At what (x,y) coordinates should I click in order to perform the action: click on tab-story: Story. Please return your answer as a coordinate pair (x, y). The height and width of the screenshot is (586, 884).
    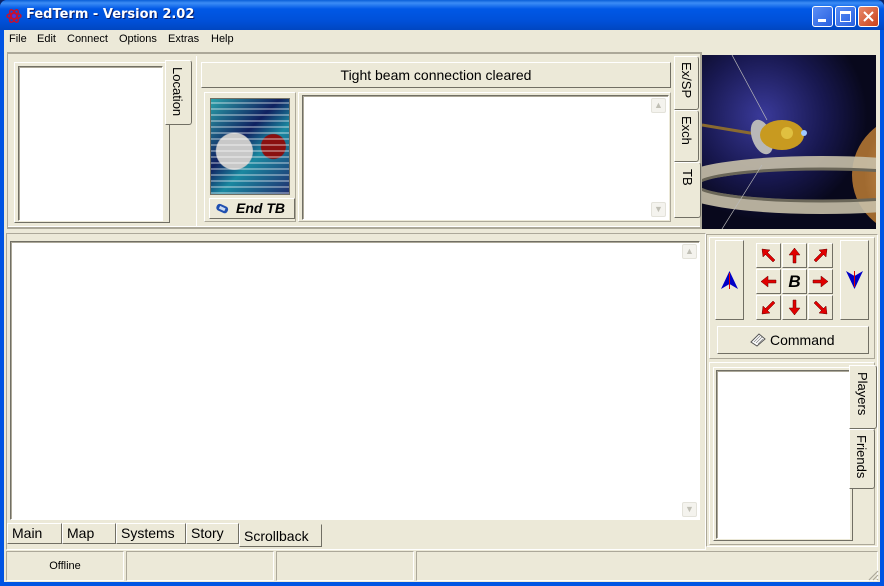
    Looking at the image, I should click on (212, 533).